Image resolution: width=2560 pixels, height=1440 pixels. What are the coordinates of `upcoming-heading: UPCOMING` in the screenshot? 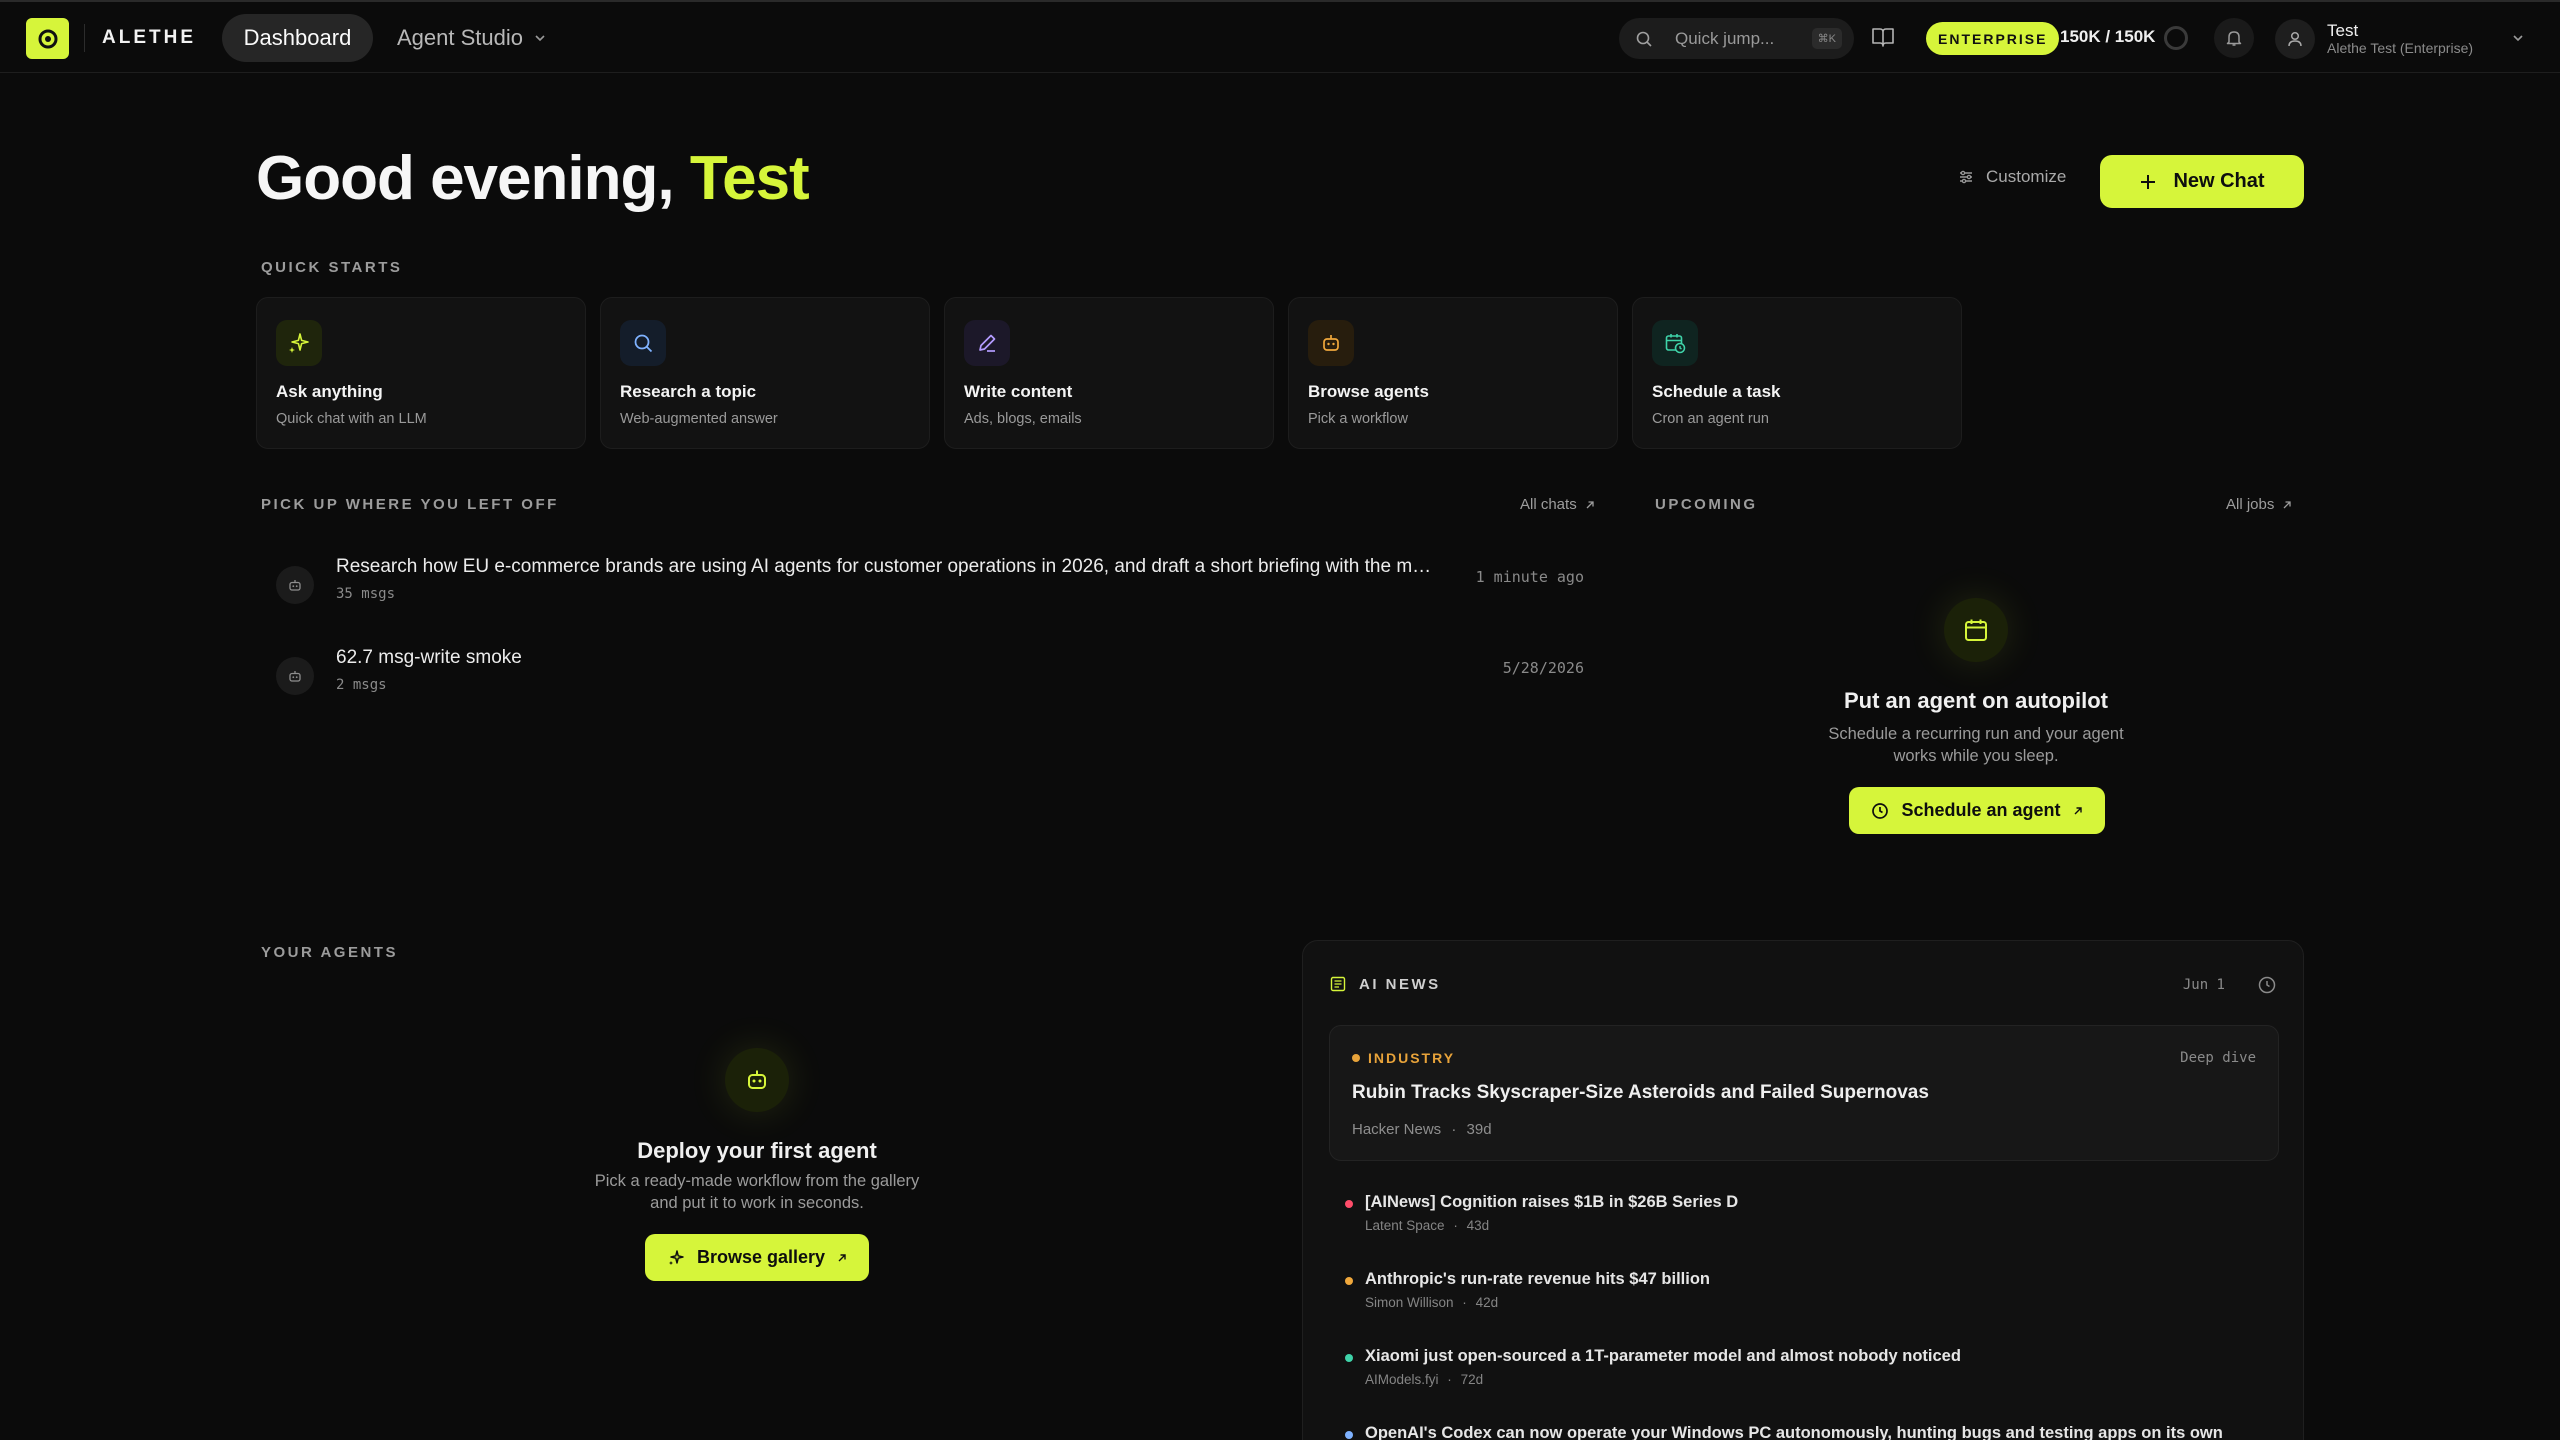 It's located at (1706, 504).